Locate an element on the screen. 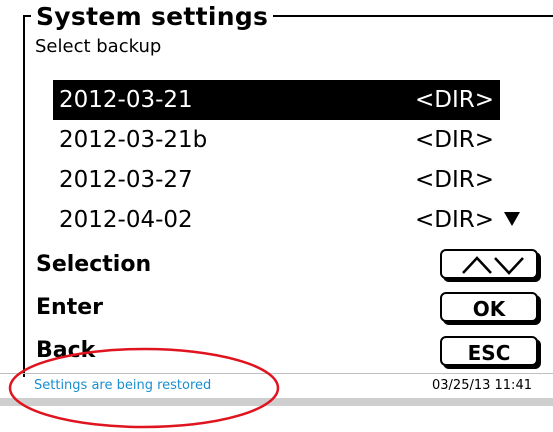 The image size is (553, 432). up-down-key is located at coordinates (489, 264).